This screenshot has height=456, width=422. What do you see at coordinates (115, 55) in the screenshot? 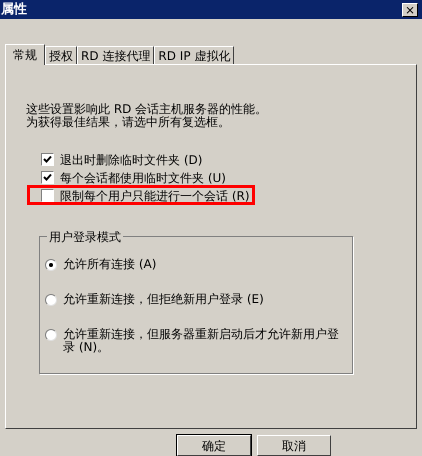
I see `tab: RD 连接代理` at bounding box center [115, 55].